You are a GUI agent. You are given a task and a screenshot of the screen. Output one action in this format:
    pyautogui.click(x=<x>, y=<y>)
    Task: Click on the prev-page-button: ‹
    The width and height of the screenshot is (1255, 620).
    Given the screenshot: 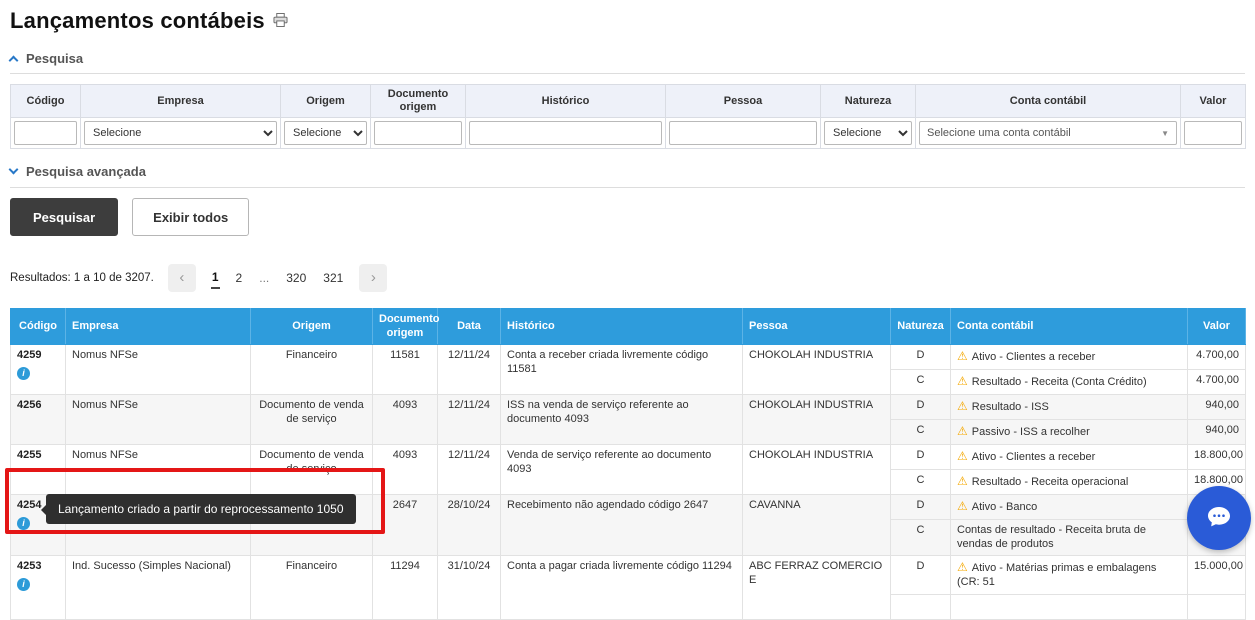 What is the action you would take?
    pyautogui.click(x=181, y=278)
    